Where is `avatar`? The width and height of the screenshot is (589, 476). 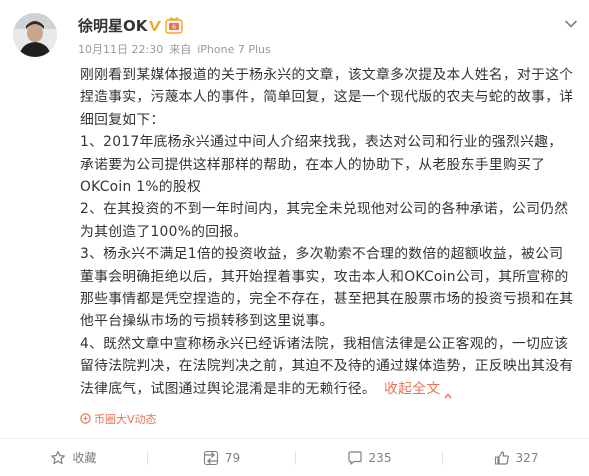
avatar is located at coordinates (35, 35).